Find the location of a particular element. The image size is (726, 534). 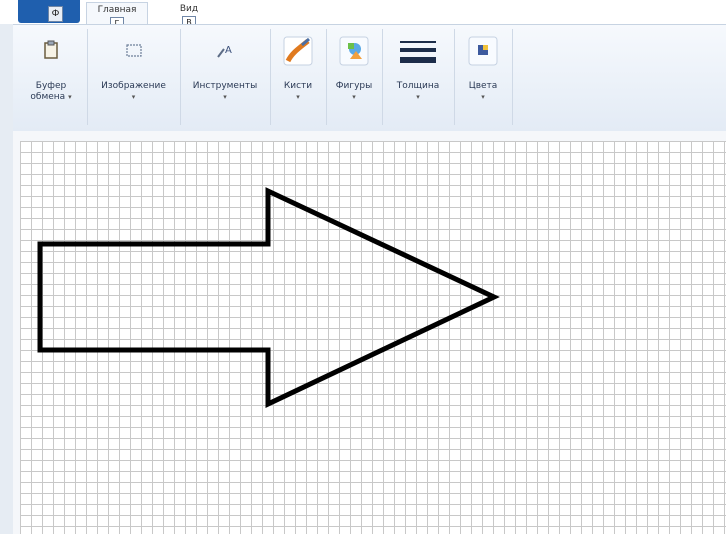

group-shapes: Фигуры ▾ is located at coordinates (354, 77).